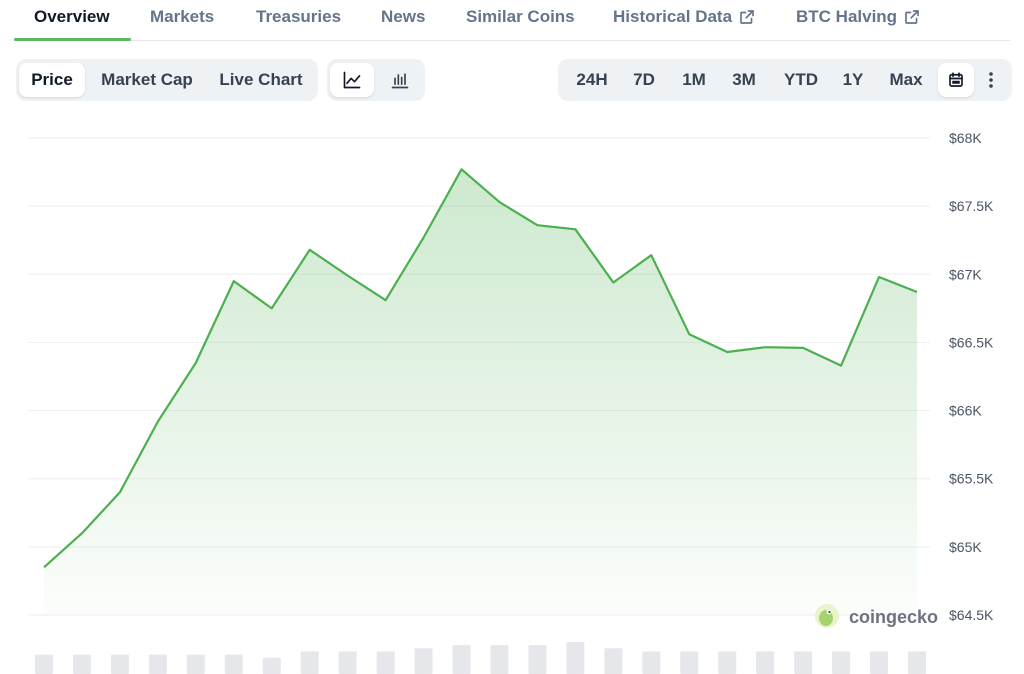 This screenshot has width=1024, height=674. What do you see at coordinates (965, 138) in the screenshot?
I see `y-tick-label: $68K` at bounding box center [965, 138].